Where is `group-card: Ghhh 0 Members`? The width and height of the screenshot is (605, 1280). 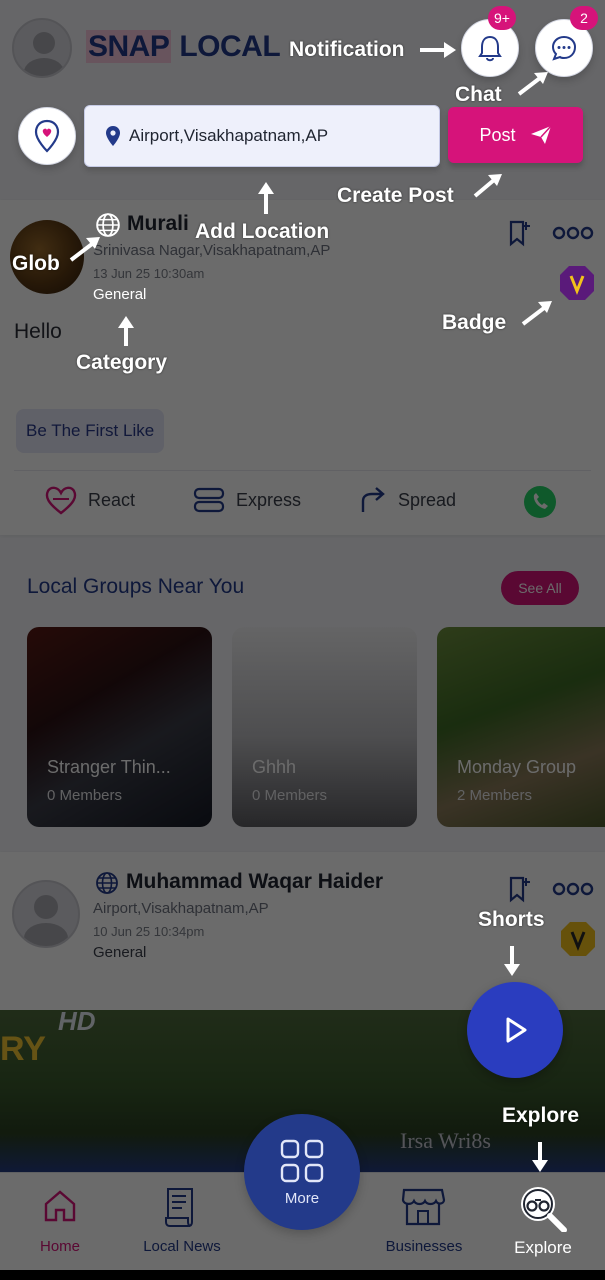 group-card: Ghhh 0 Members is located at coordinates (324, 727).